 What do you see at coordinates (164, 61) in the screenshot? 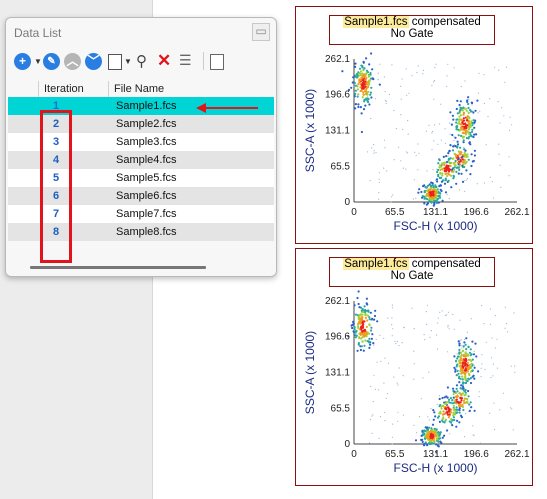
I see `delete-icon: ✕` at bounding box center [164, 61].